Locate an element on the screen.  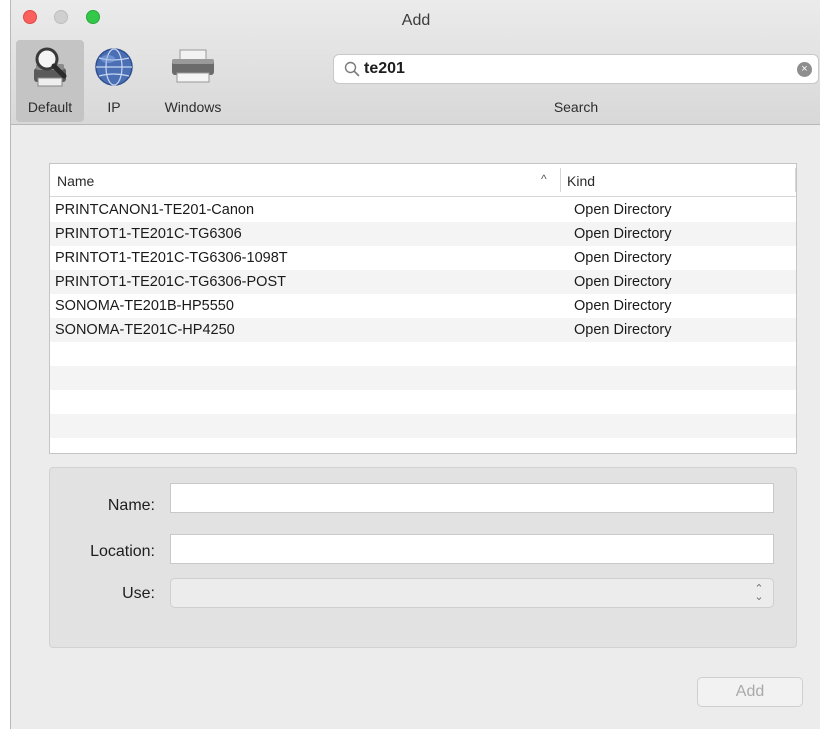
toolbar-ip-label: IP is located at coordinates (114, 107).